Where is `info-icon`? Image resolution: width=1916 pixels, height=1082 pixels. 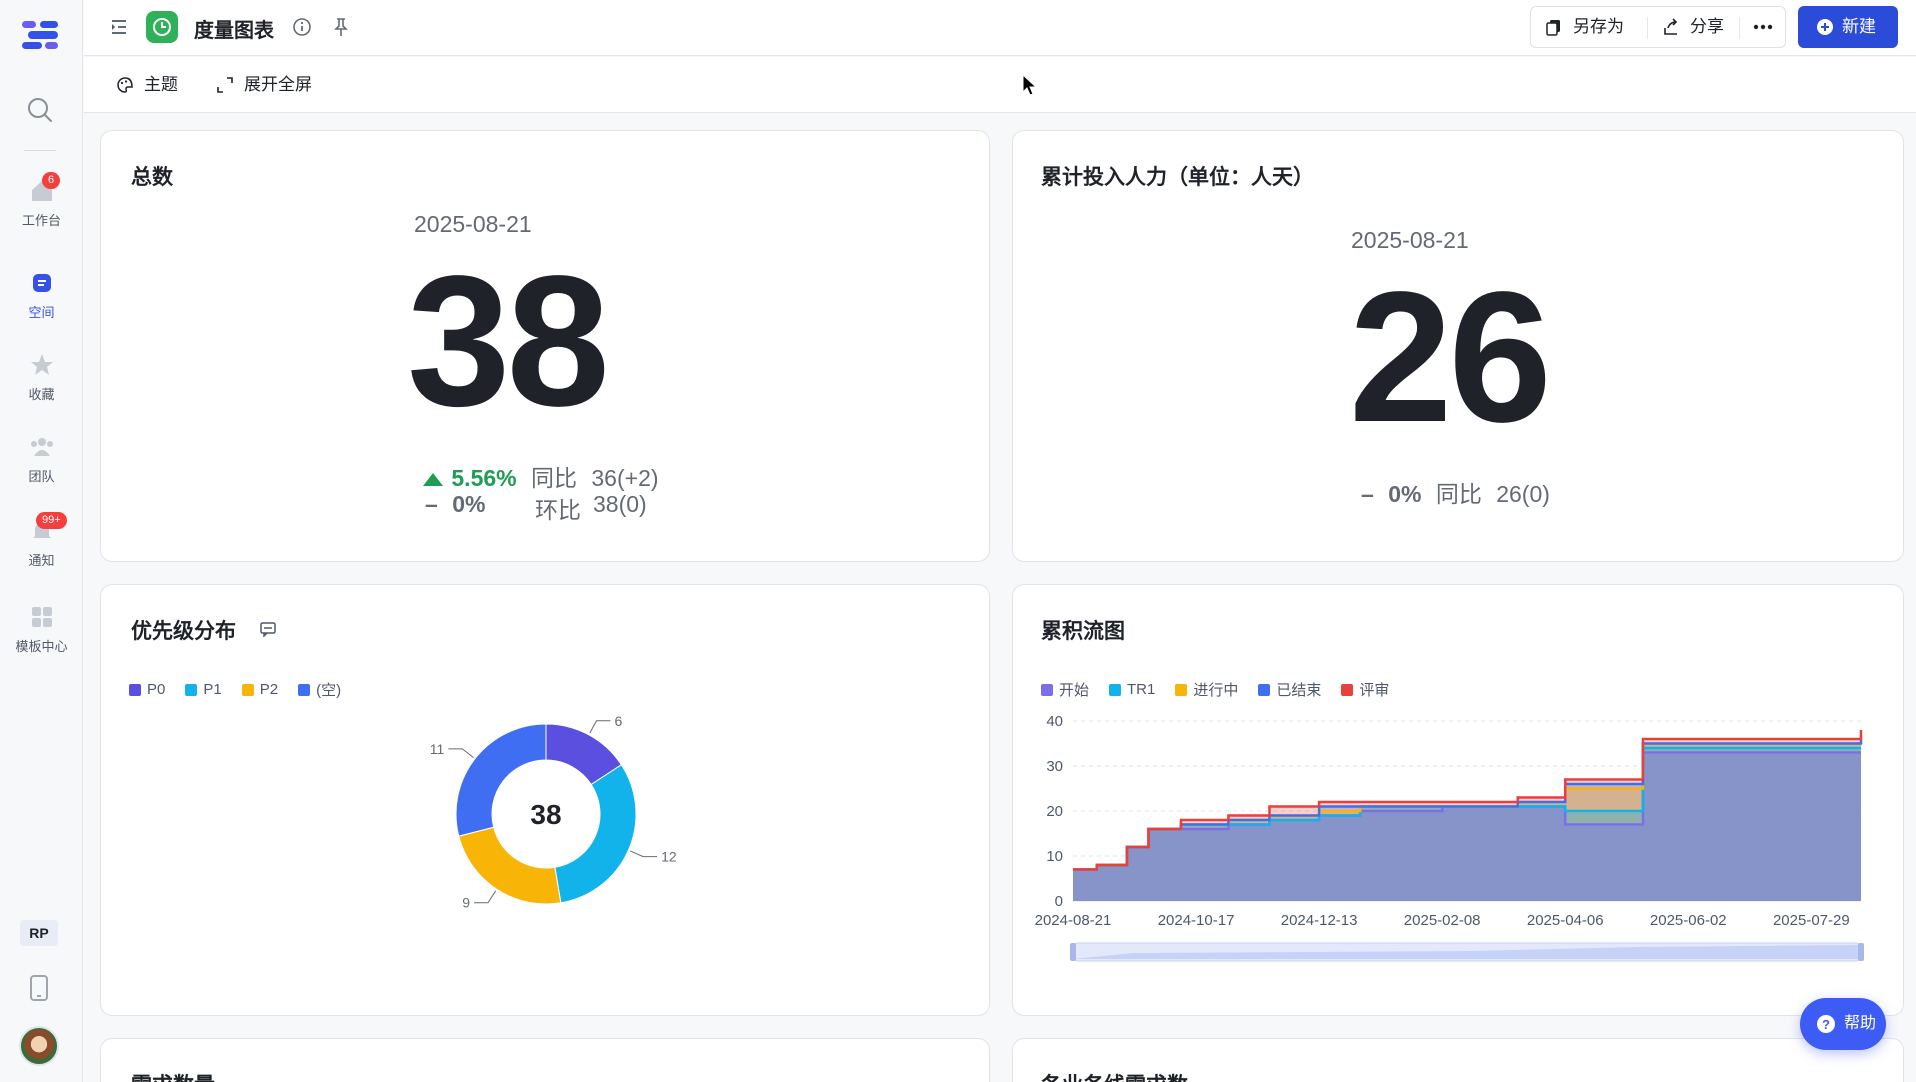
info-icon is located at coordinates (302, 27).